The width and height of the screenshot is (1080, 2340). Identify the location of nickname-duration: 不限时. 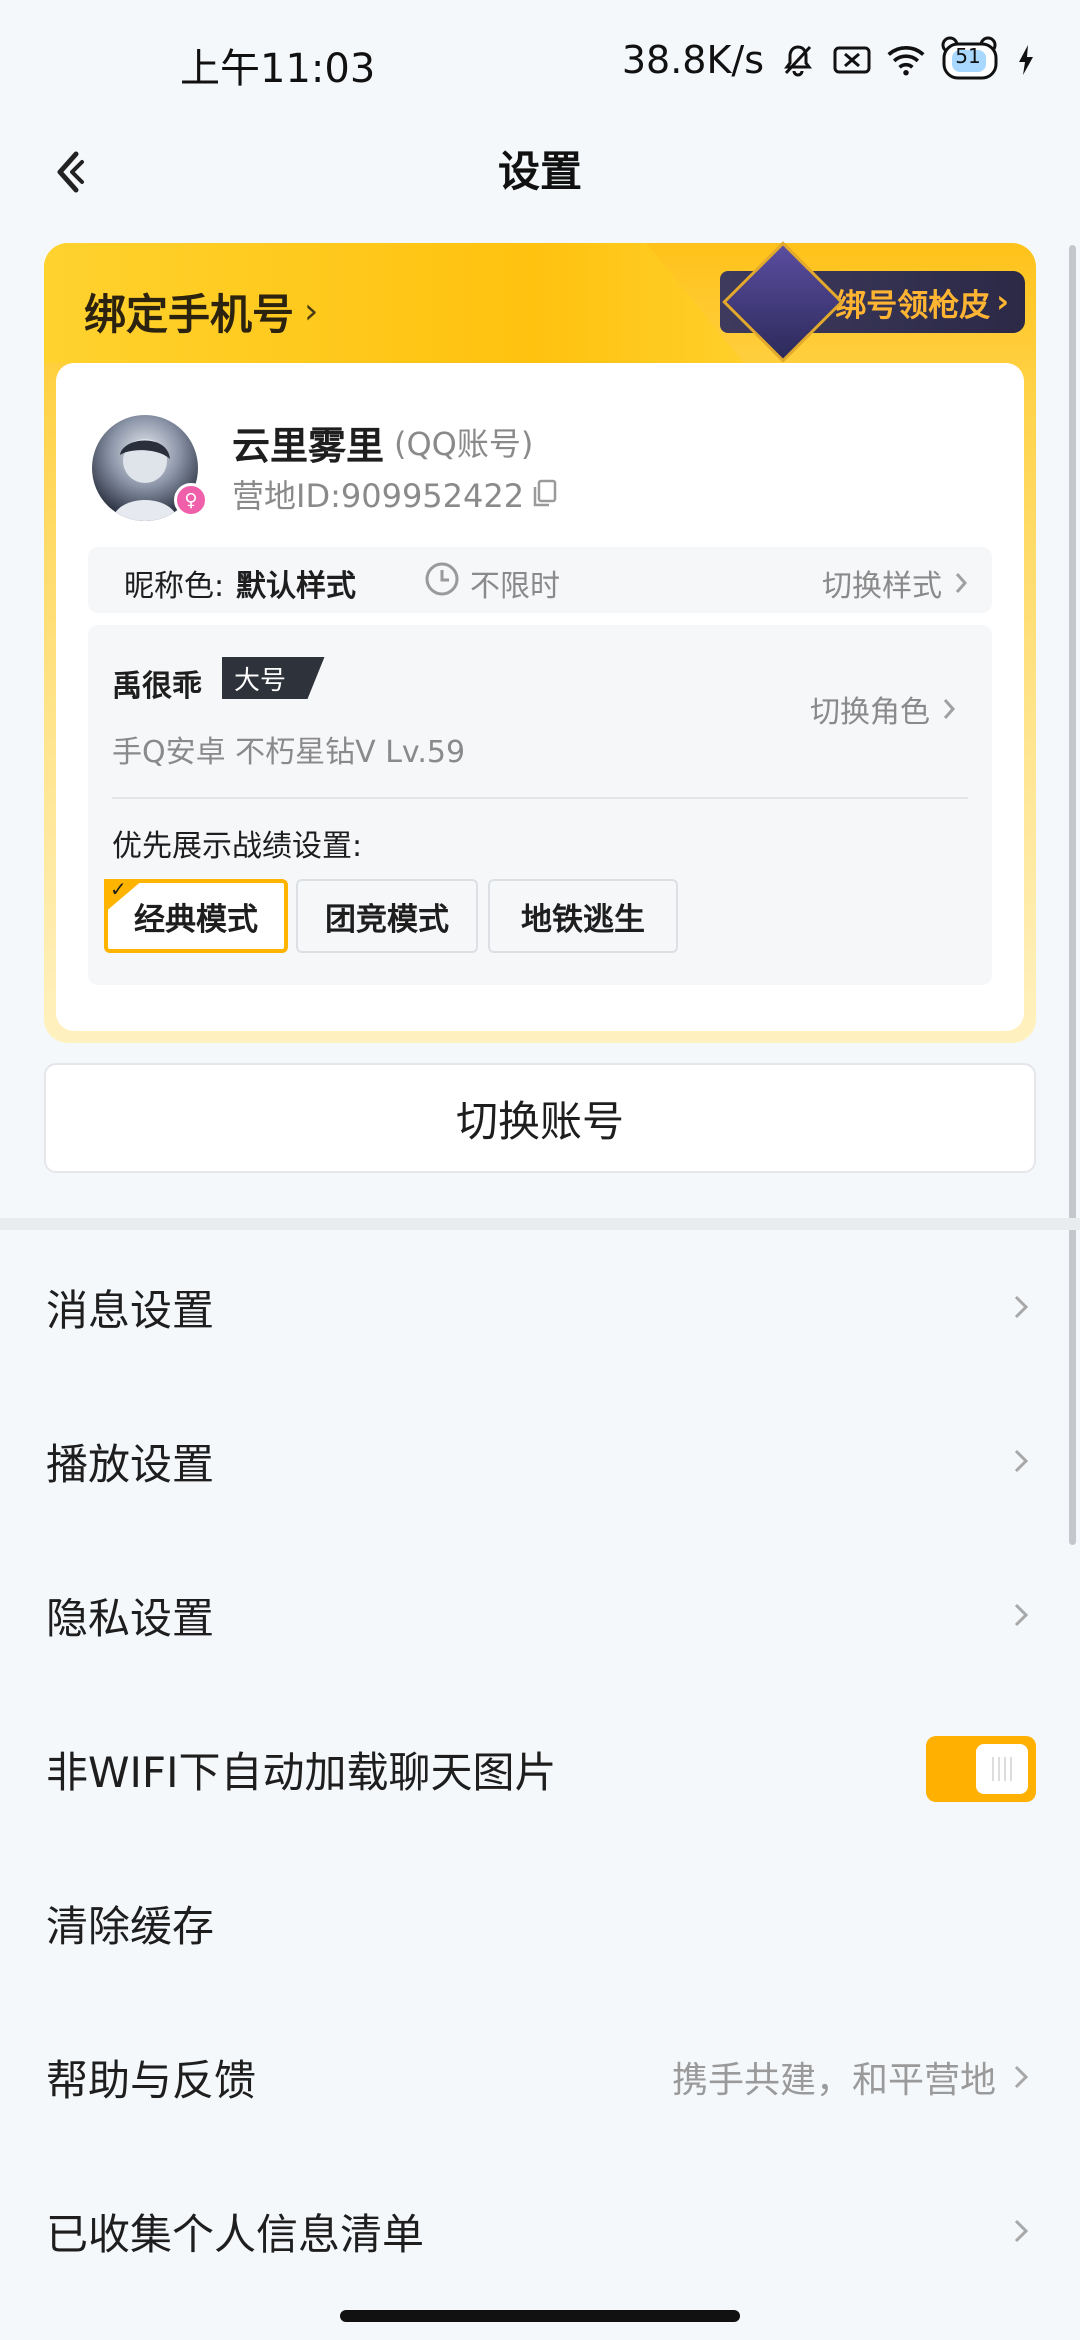
(515, 586).